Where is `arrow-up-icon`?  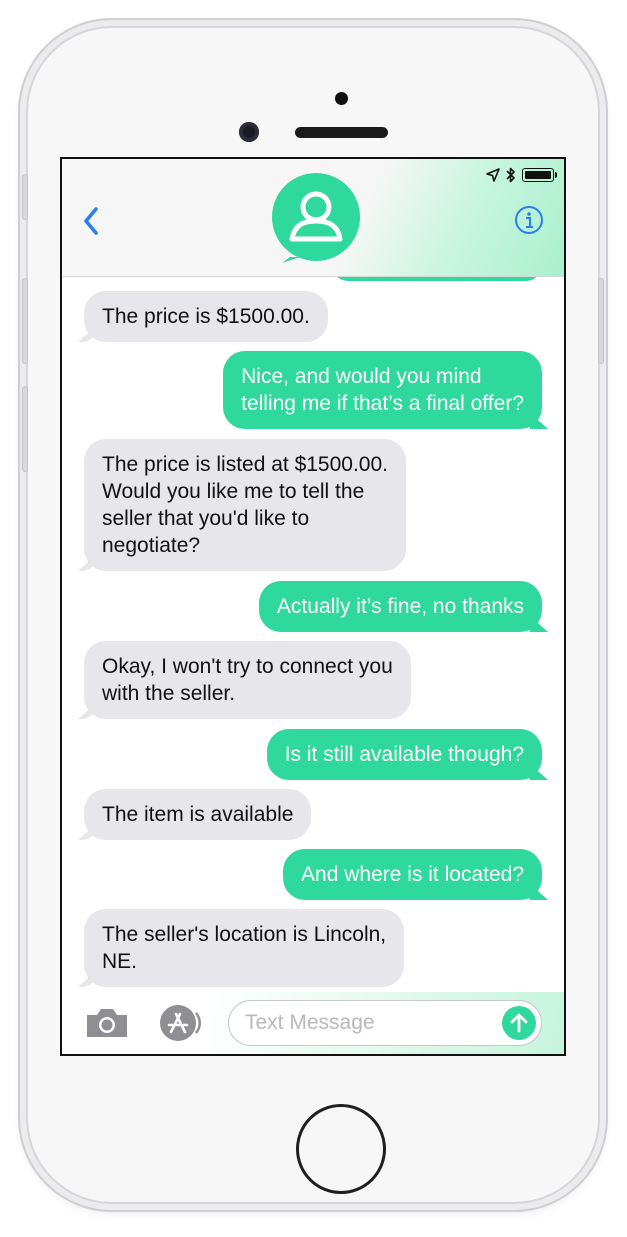 arrow-up-icon is located at coordinates (519, 1023).